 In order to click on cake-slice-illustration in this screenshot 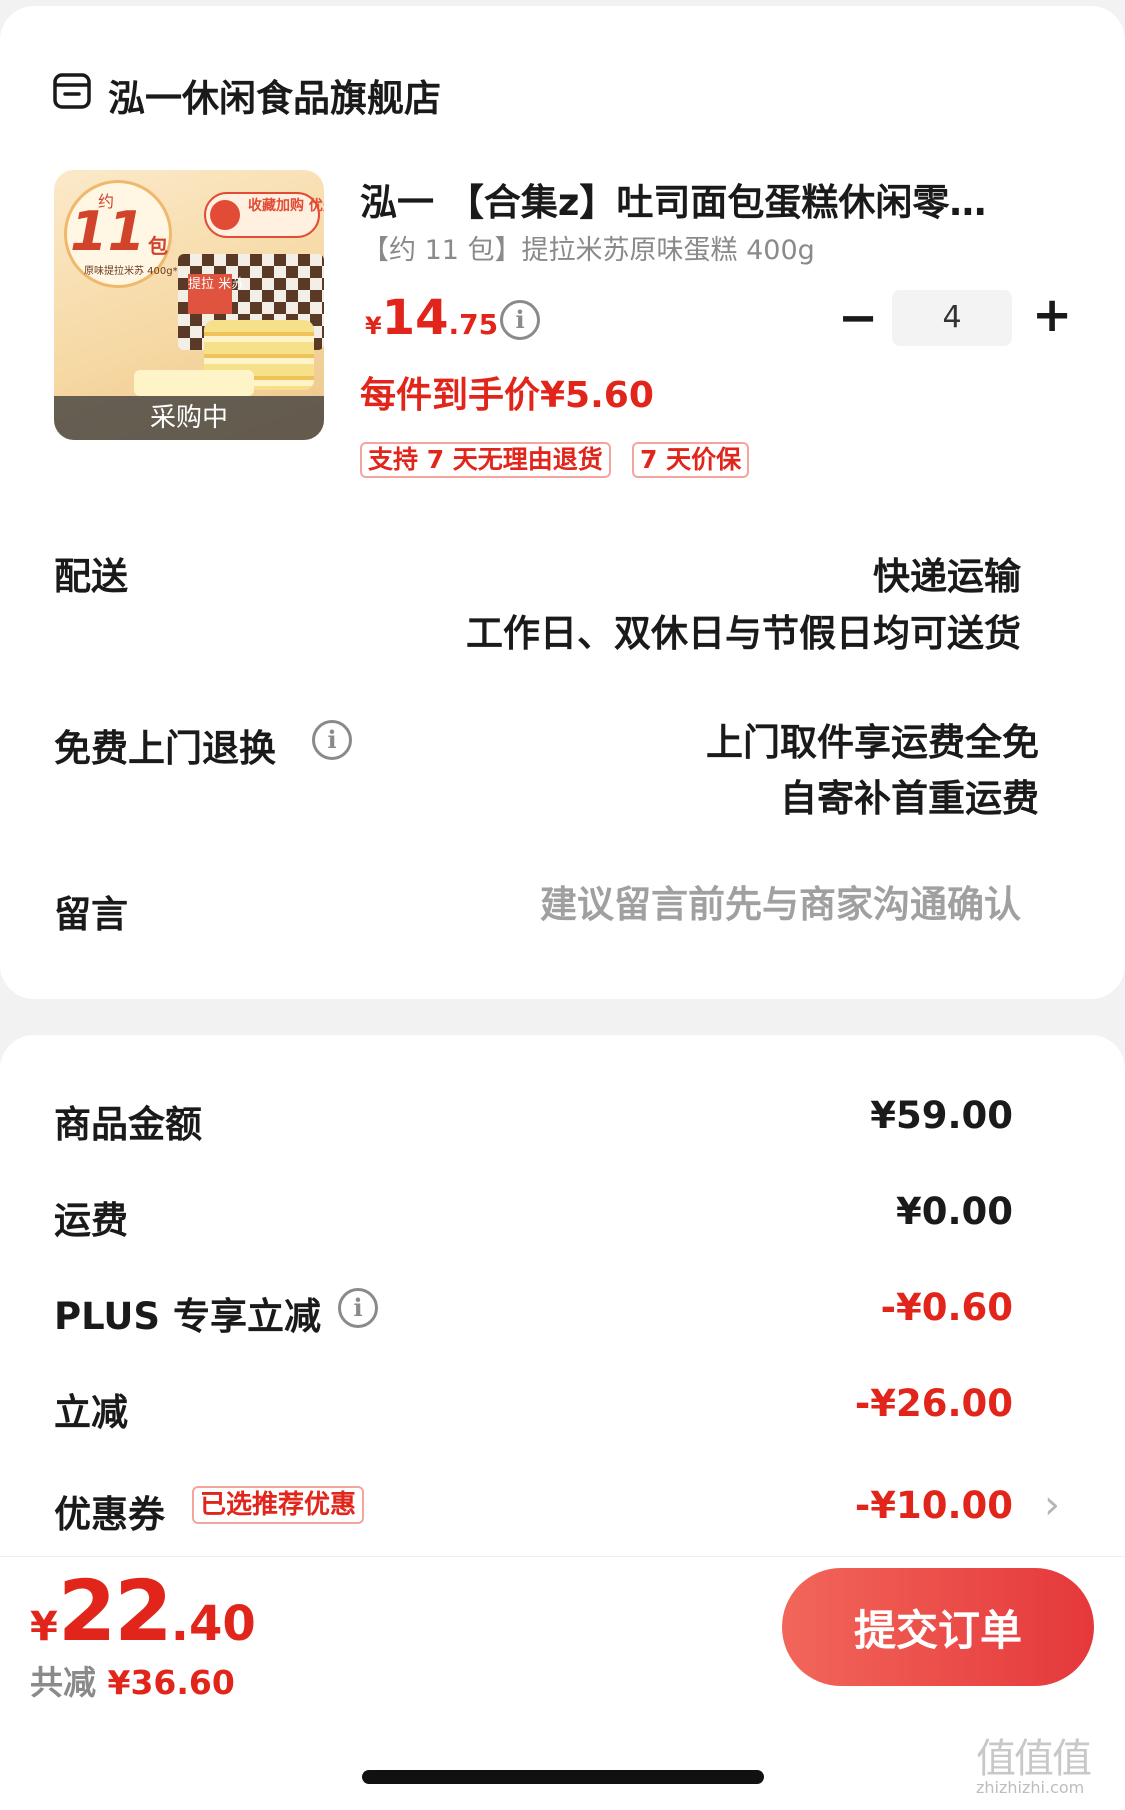, I will do `click(194, 383)`.